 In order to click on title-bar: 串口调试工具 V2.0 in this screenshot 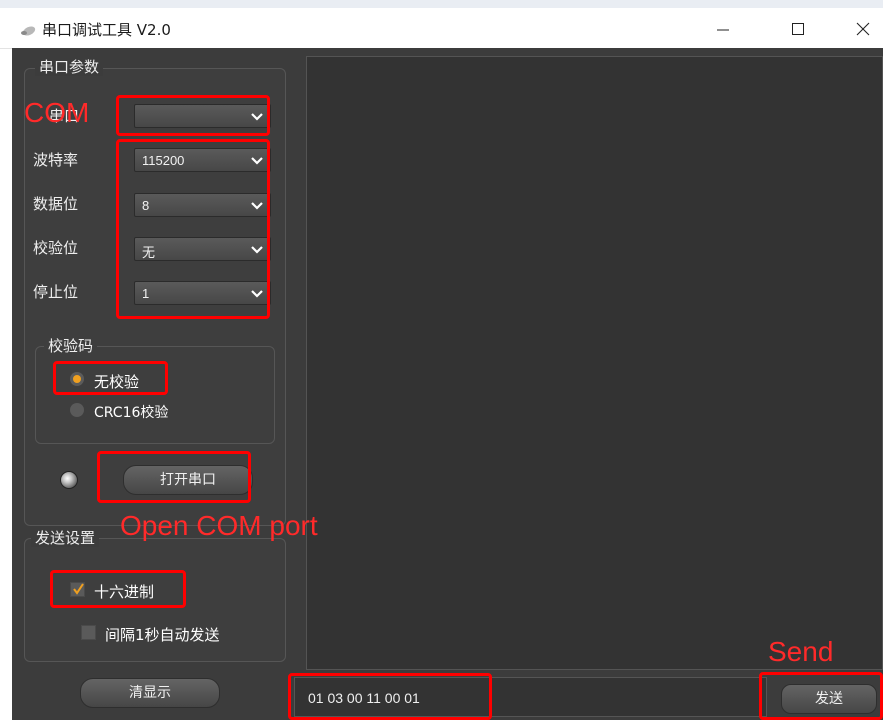, I will do `click(441, 28)`.